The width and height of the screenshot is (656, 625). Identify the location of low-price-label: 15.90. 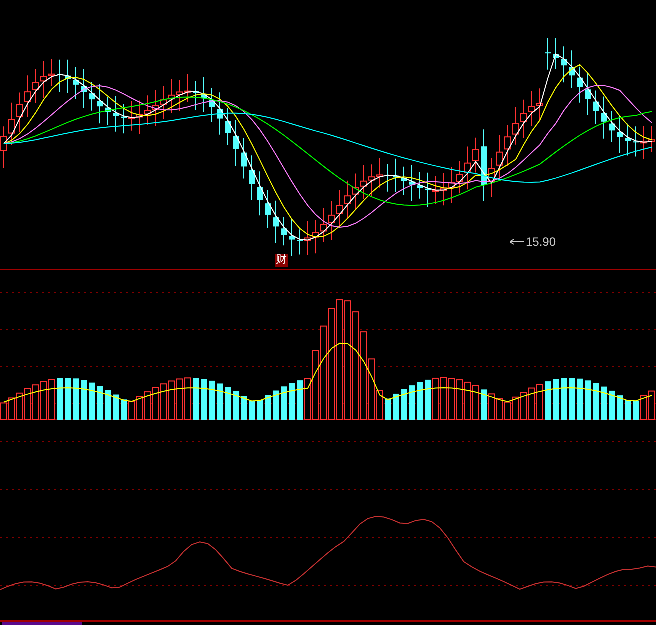
(541, 242).